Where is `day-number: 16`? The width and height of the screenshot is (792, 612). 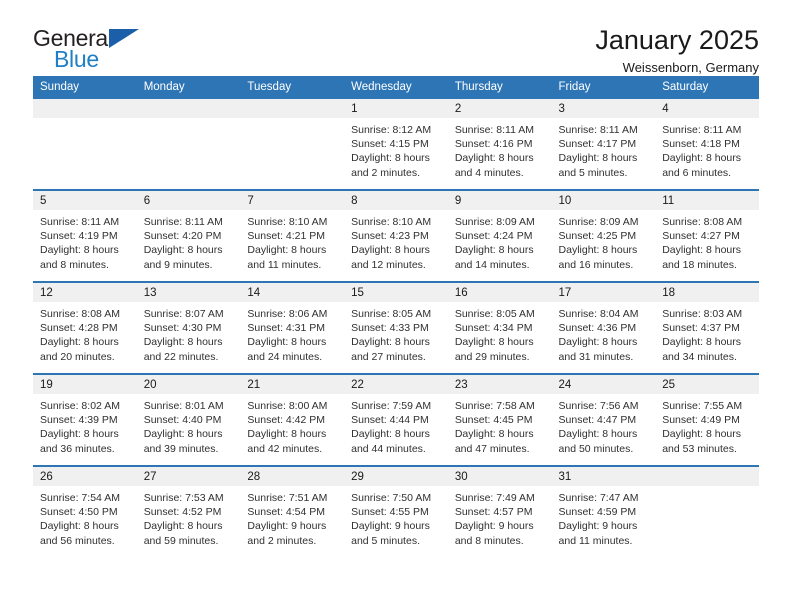
day-number: 16 is located at coordinates (499, 292).